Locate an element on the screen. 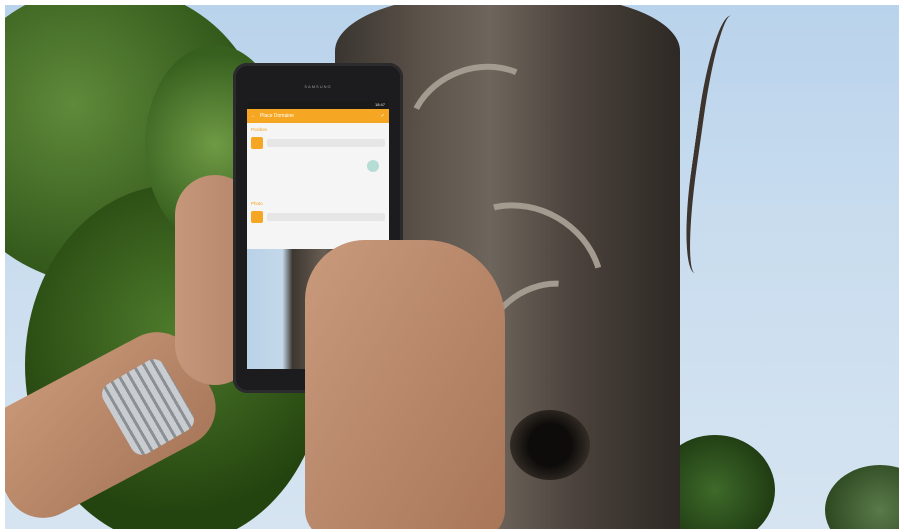  photo-row is located at coordinates (318, 217).